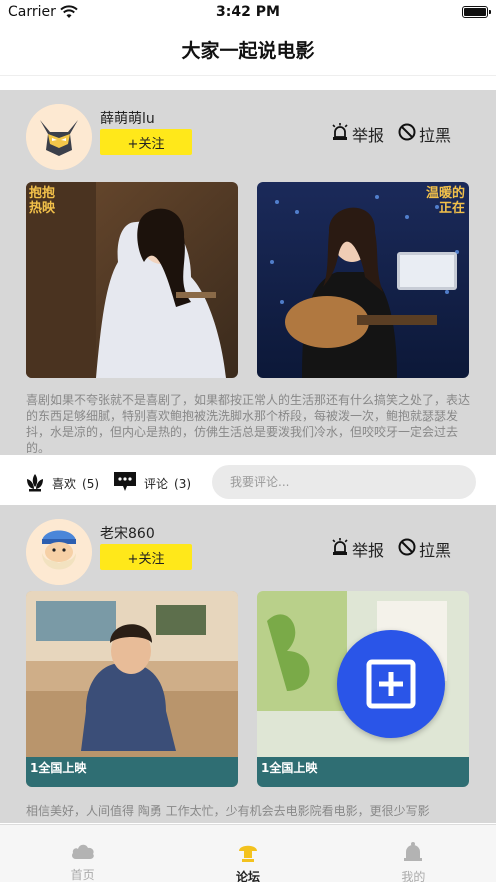 Image resolution: width=496 pixels, height=882 pixels. What do you see at coordinates (82, 875) in the screenshot?
I see `tab-label: 首页` at bounding box center [82, 875].